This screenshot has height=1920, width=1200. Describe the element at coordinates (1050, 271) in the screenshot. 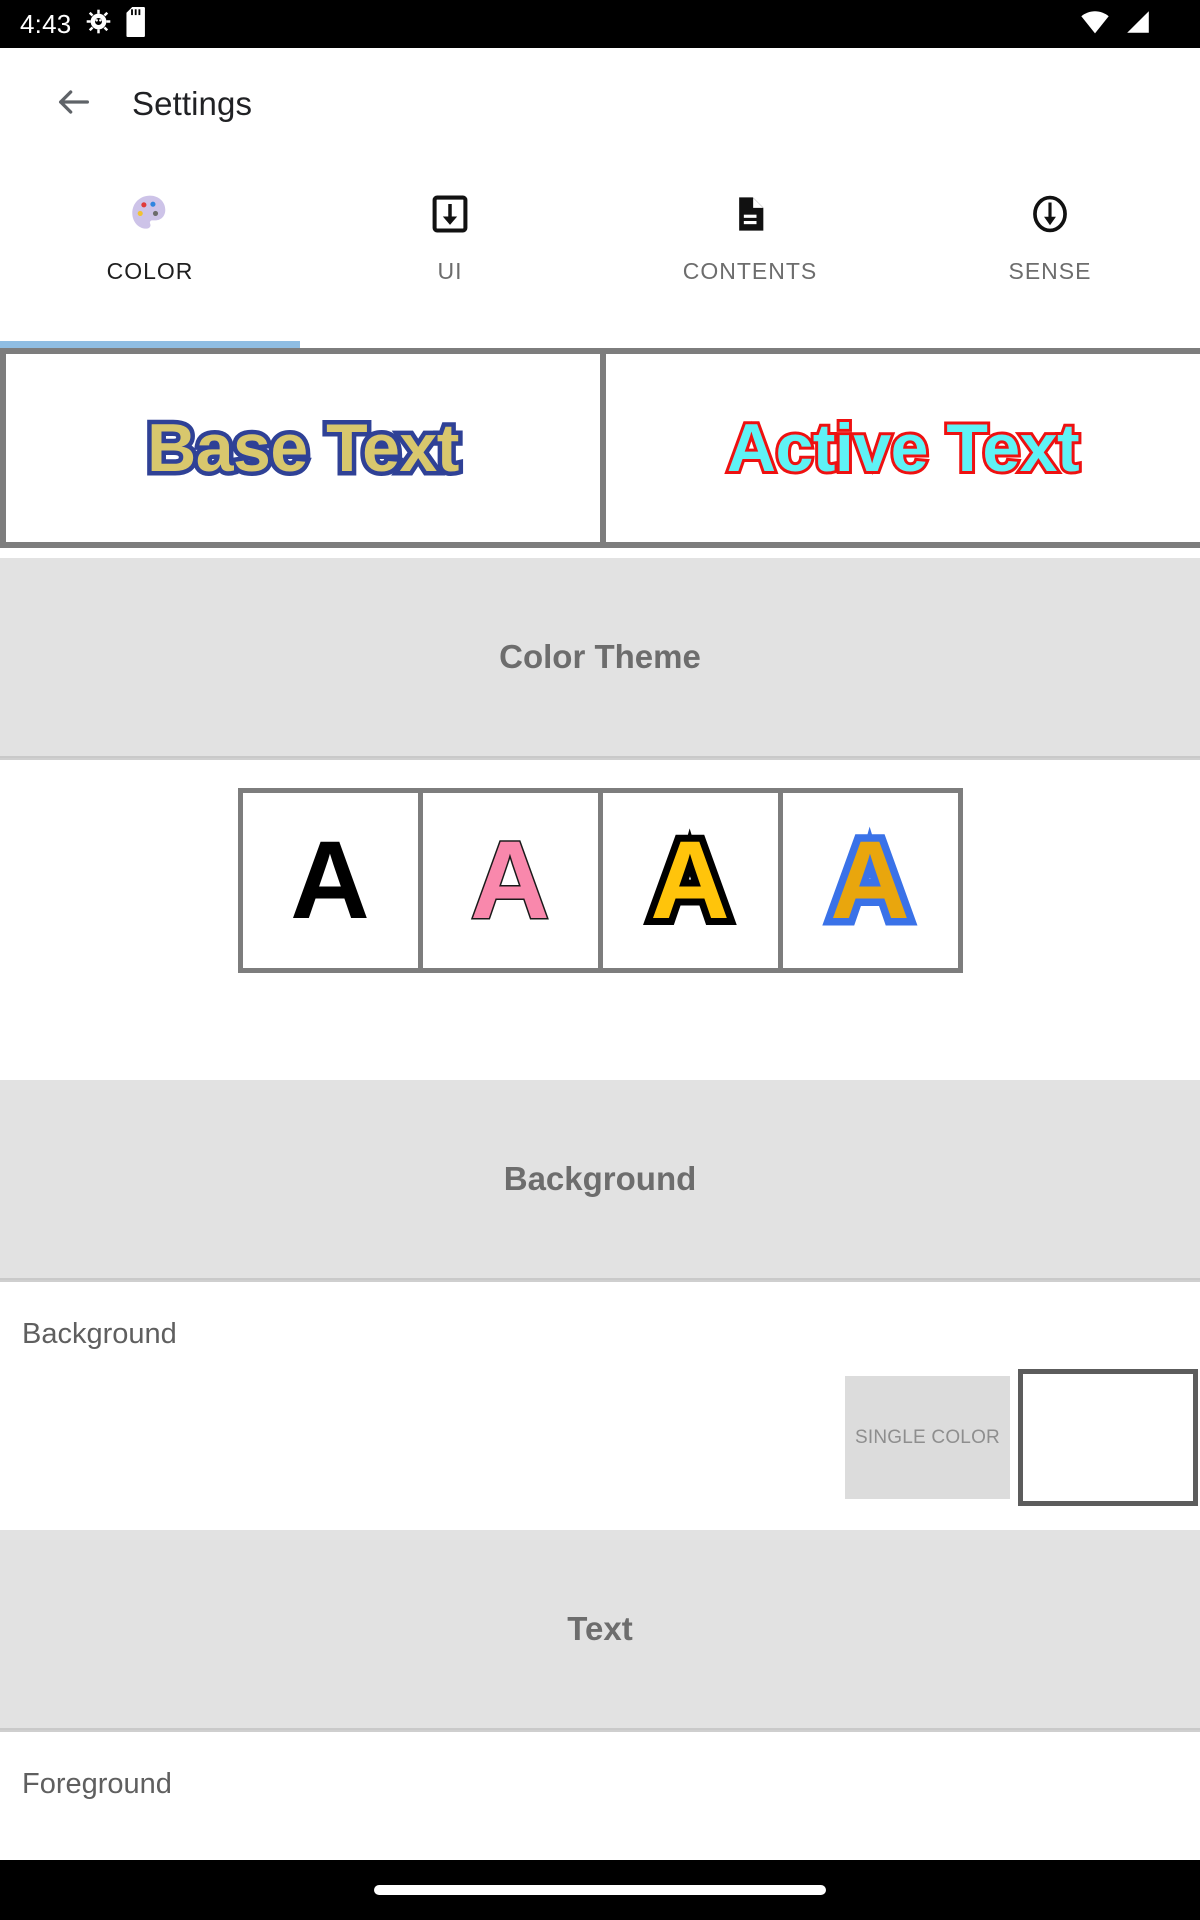

I see `tab-label: SENSE` at that location.